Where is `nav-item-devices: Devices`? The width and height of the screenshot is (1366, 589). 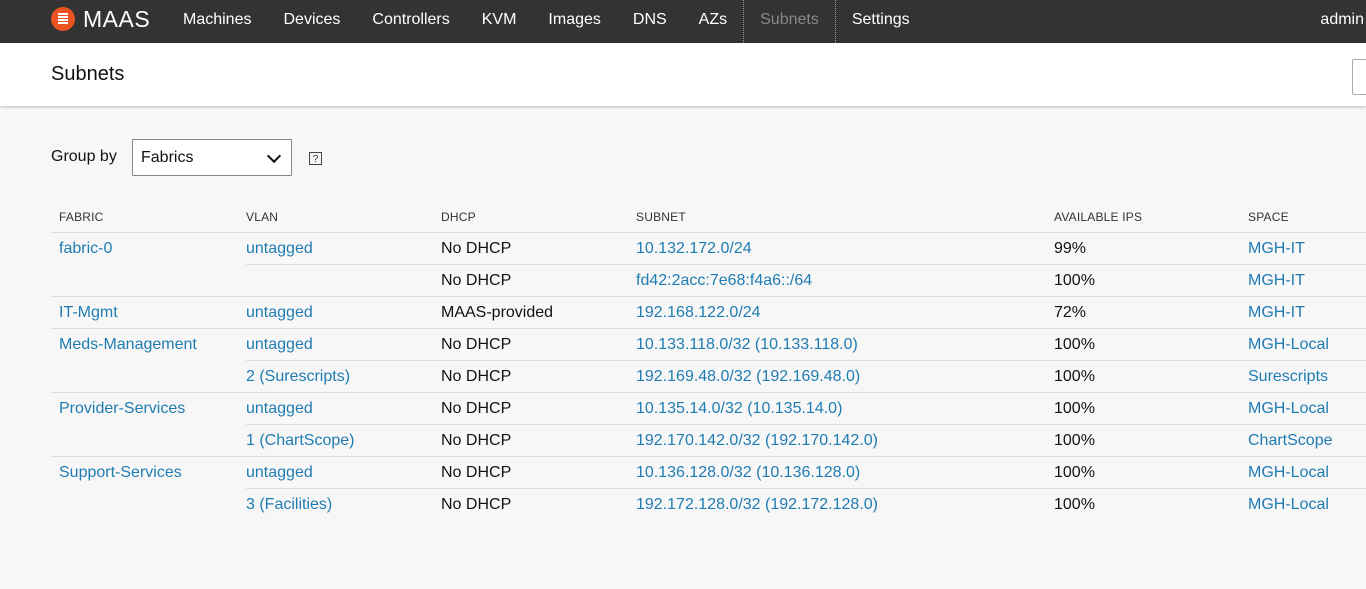
nav-item-devices: Devices is located at coordinates (311, 21).